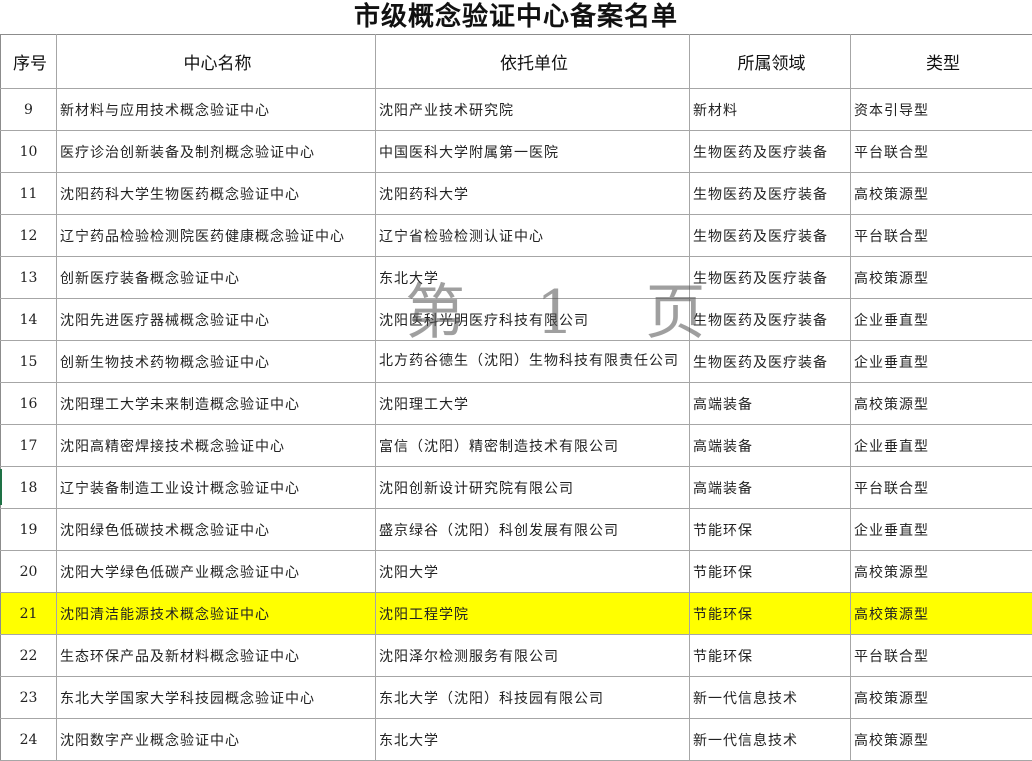 This screenshot has height=761, width=1032. Describe the element at coordinates (29, 62) in the screenshot. I see `header-seq: 序号` at that location.